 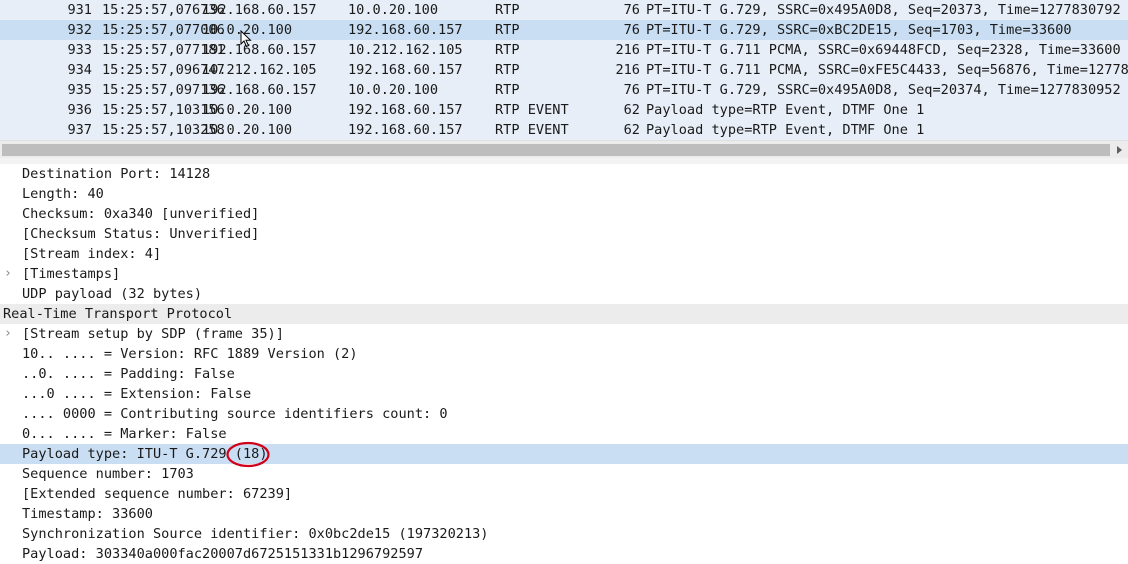 I want to click on detail-text: Destination Port: 14128, so click(x=116, y=174).